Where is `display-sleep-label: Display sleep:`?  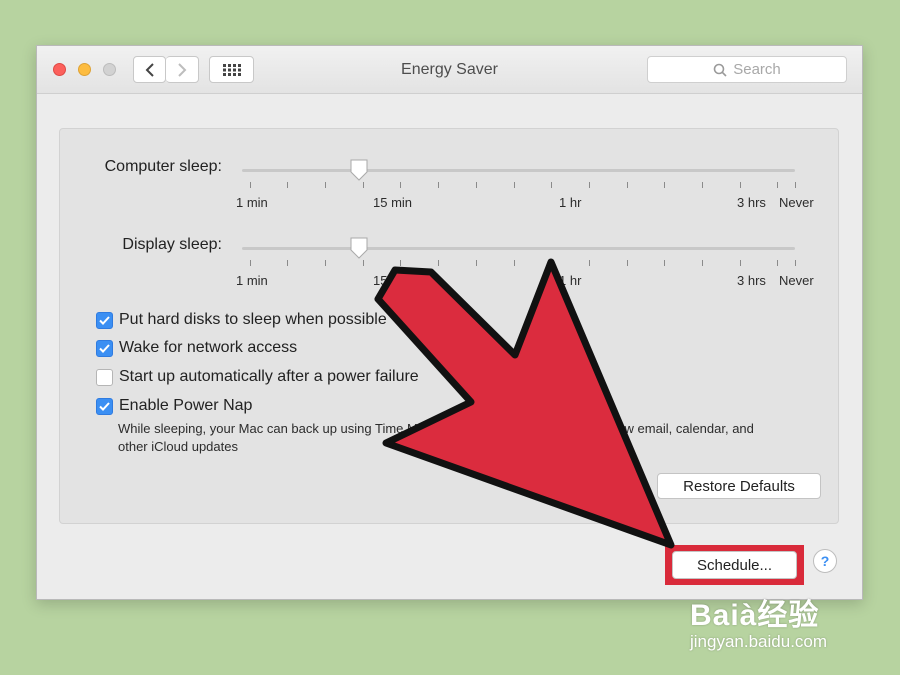 display-sleep-label: Display sleep: is located at coordinates (172, 244).